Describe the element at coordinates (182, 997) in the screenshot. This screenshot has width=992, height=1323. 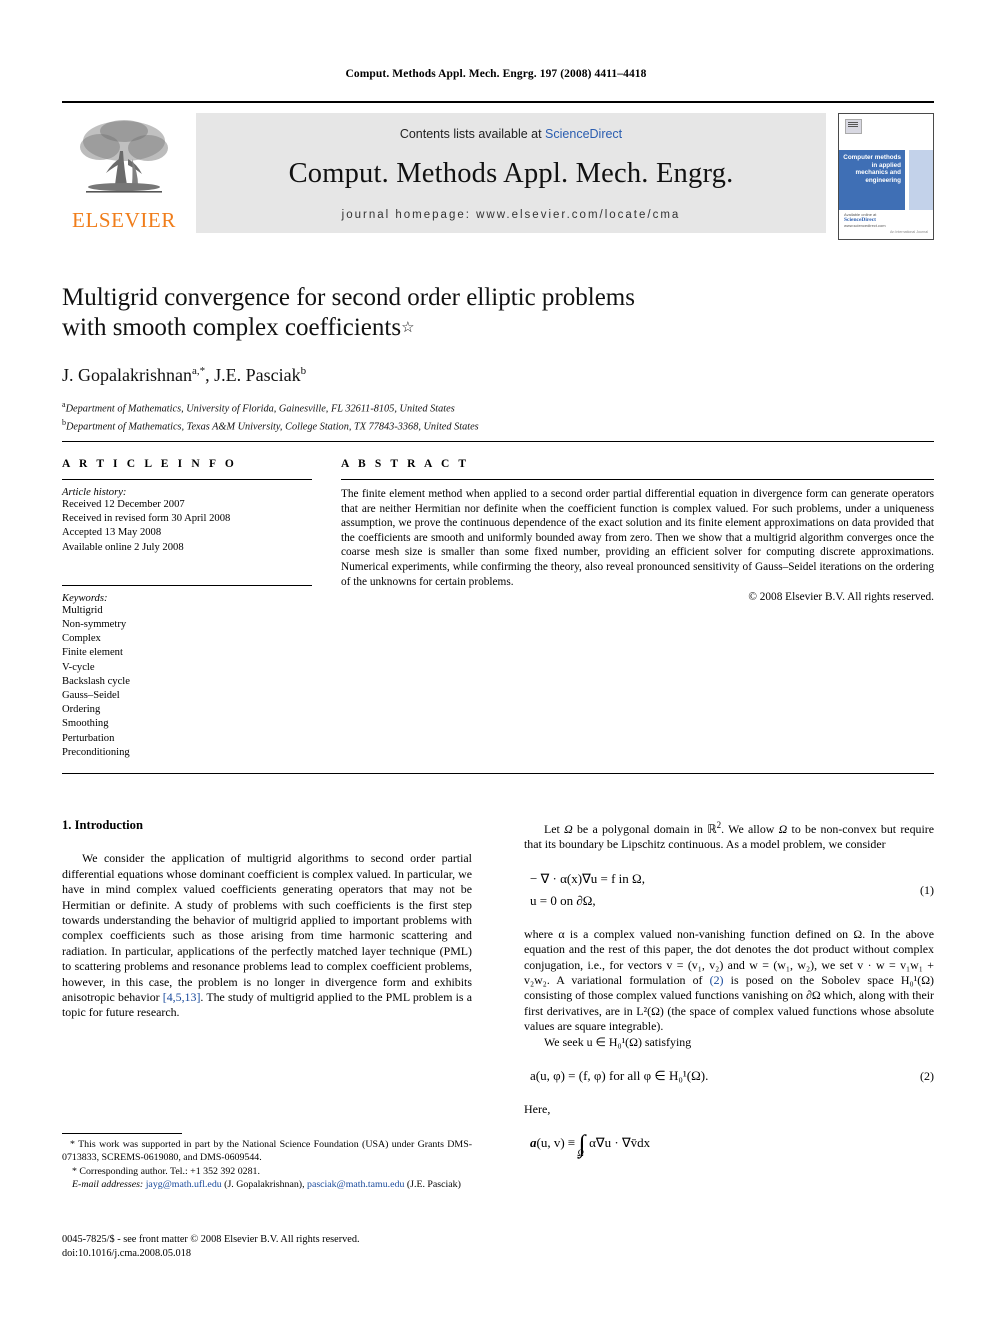
I see `citation-link: [4,5,13]` at that location.